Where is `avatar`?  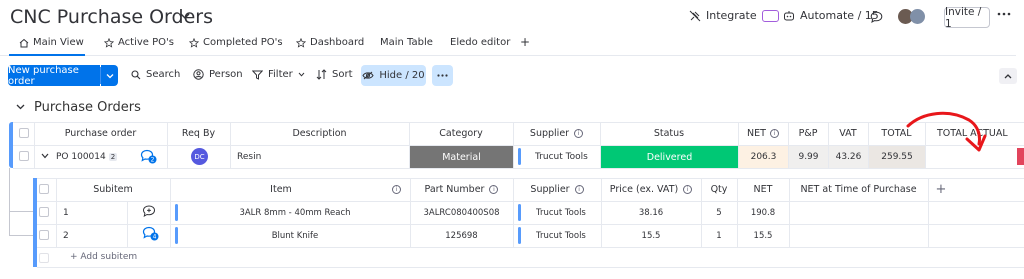
avatar is located at coordinates (917, 16).